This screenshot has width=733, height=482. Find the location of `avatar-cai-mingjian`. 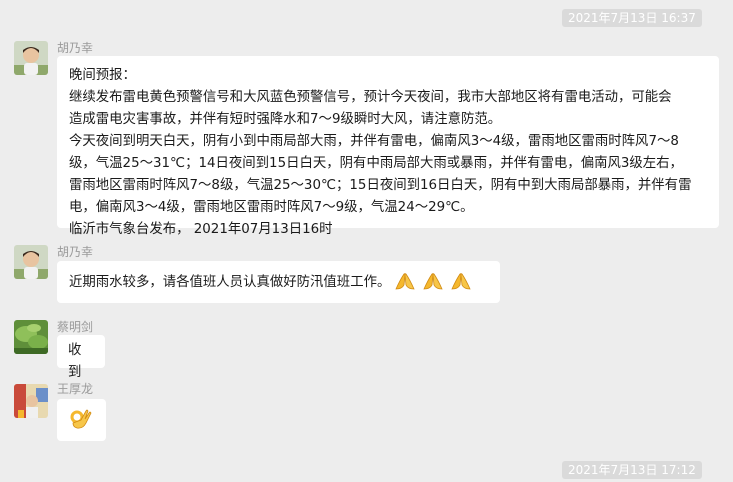

avatar-cai-mingjian is located at coordinates (31, 337).